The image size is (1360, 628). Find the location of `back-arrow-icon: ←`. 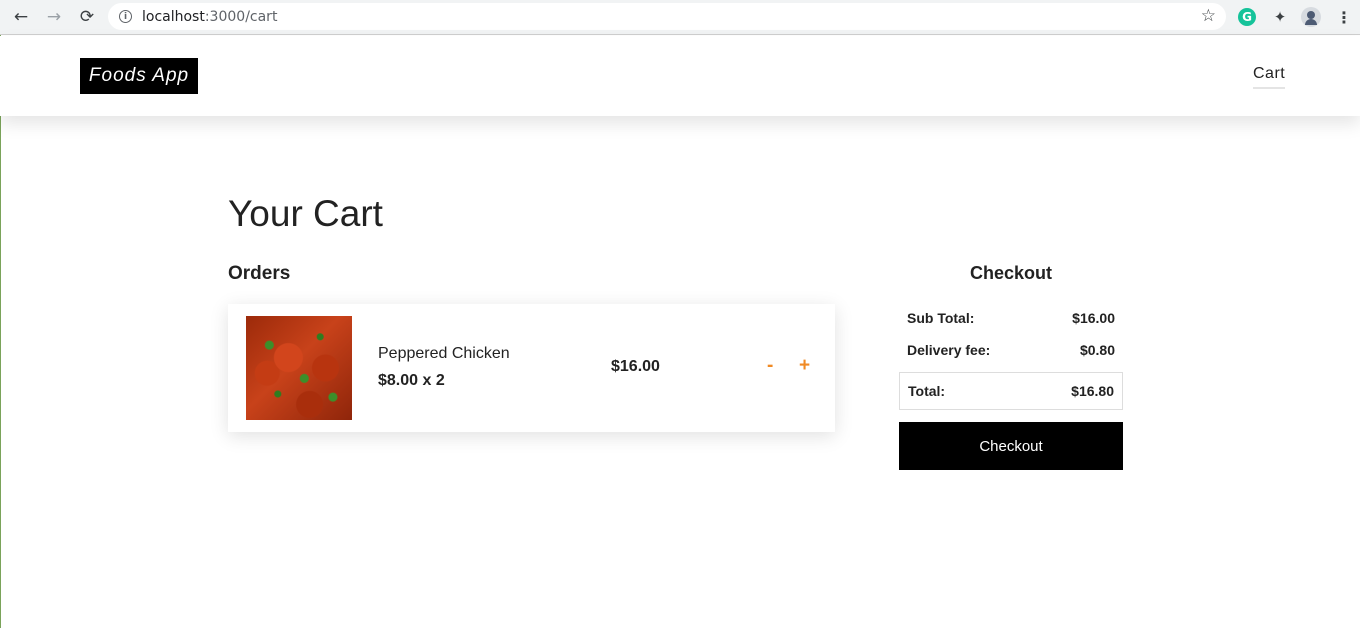

back-arrow-icon: ← is located at coordinates (21, 17).